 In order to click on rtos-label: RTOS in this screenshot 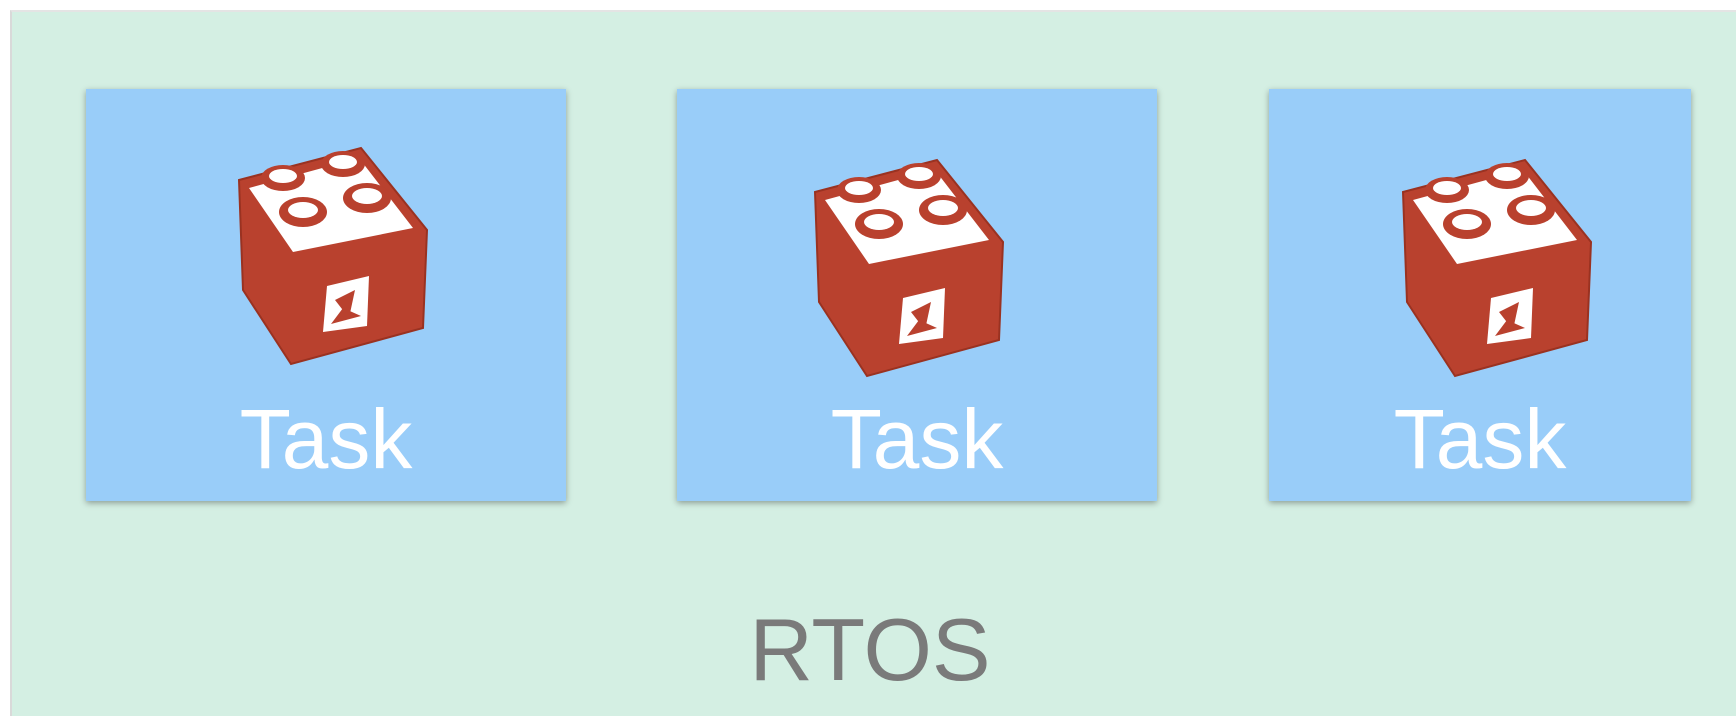, I will do `click(870, 649)`.